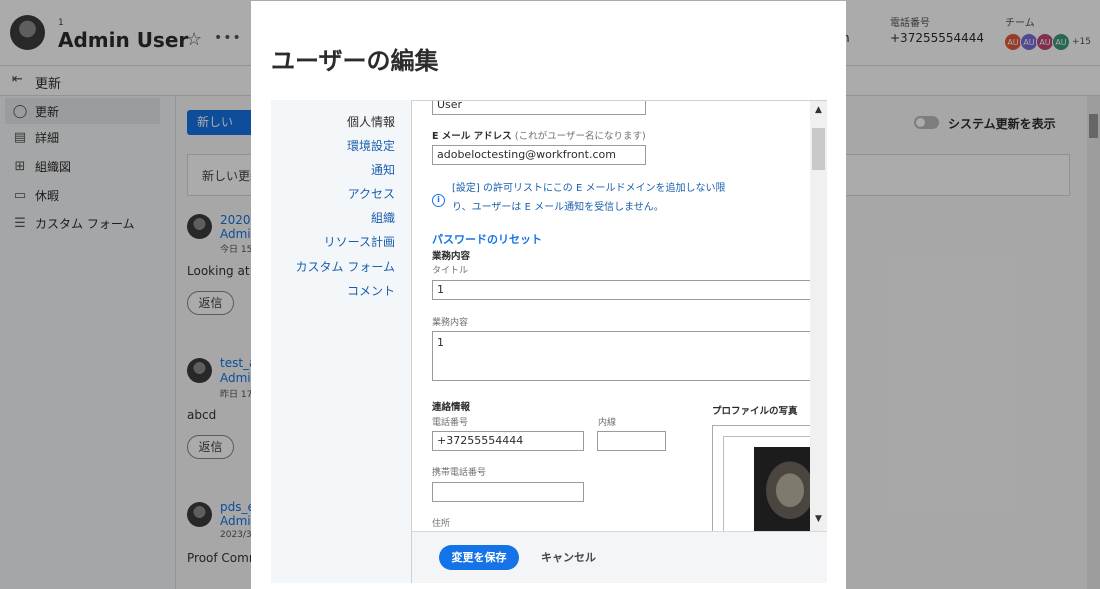  What do you see at coordinates (508, 492) in the screenshot?
I see `mobile-field` at bounding box center [508, 492].